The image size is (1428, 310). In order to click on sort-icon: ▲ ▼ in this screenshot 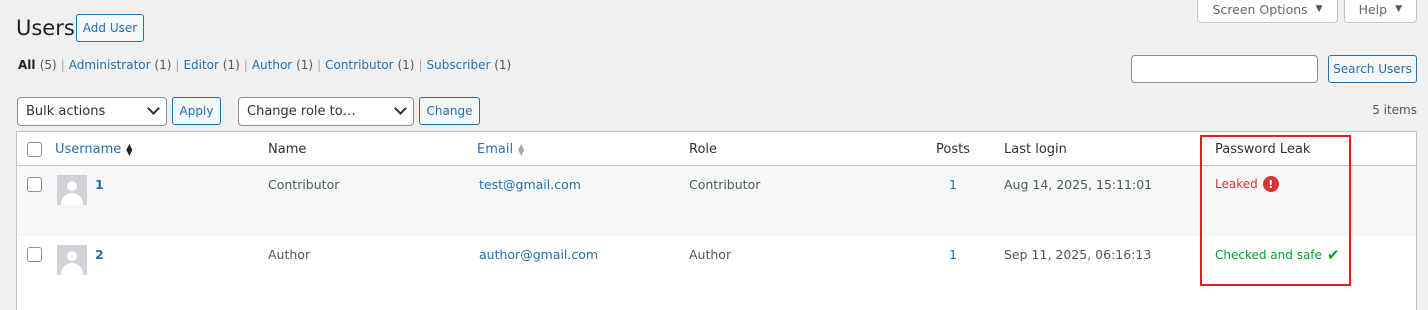, I will do `click(521, 149)`.